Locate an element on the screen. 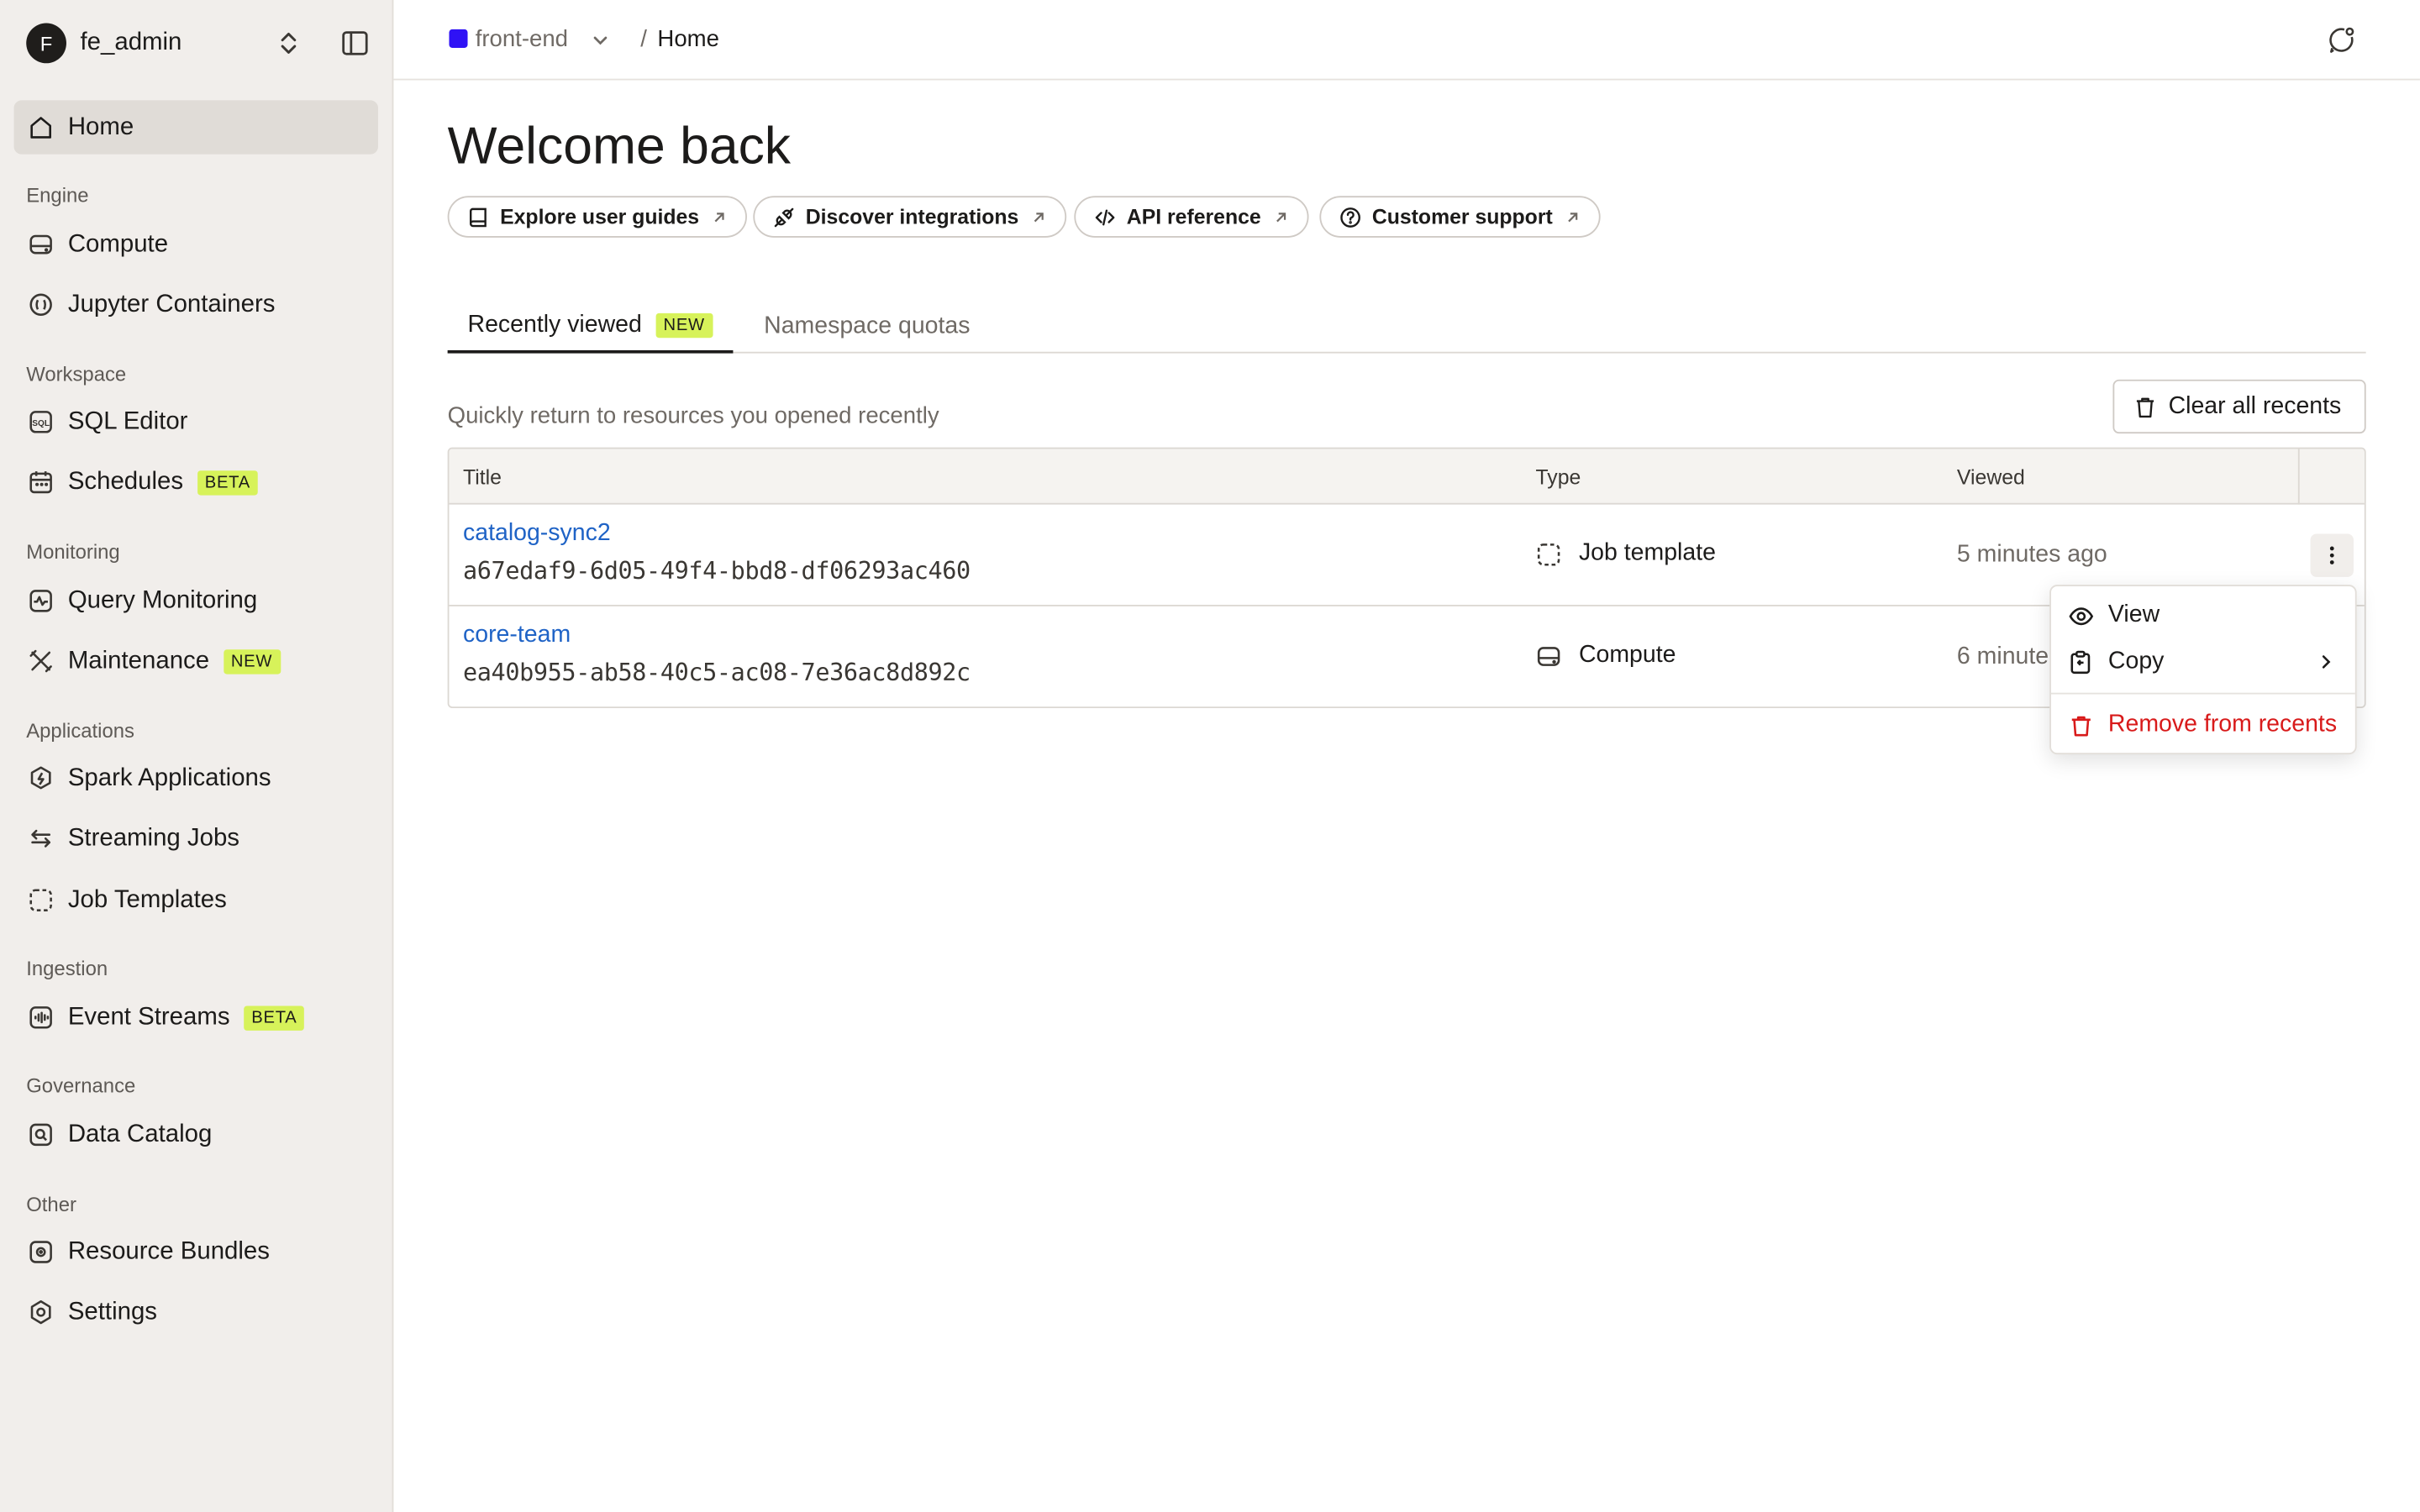 The width and height of the screenshot is (2420, 1512). explore-user-guides-link: Explore user guides is located at coordinates (597, 217).